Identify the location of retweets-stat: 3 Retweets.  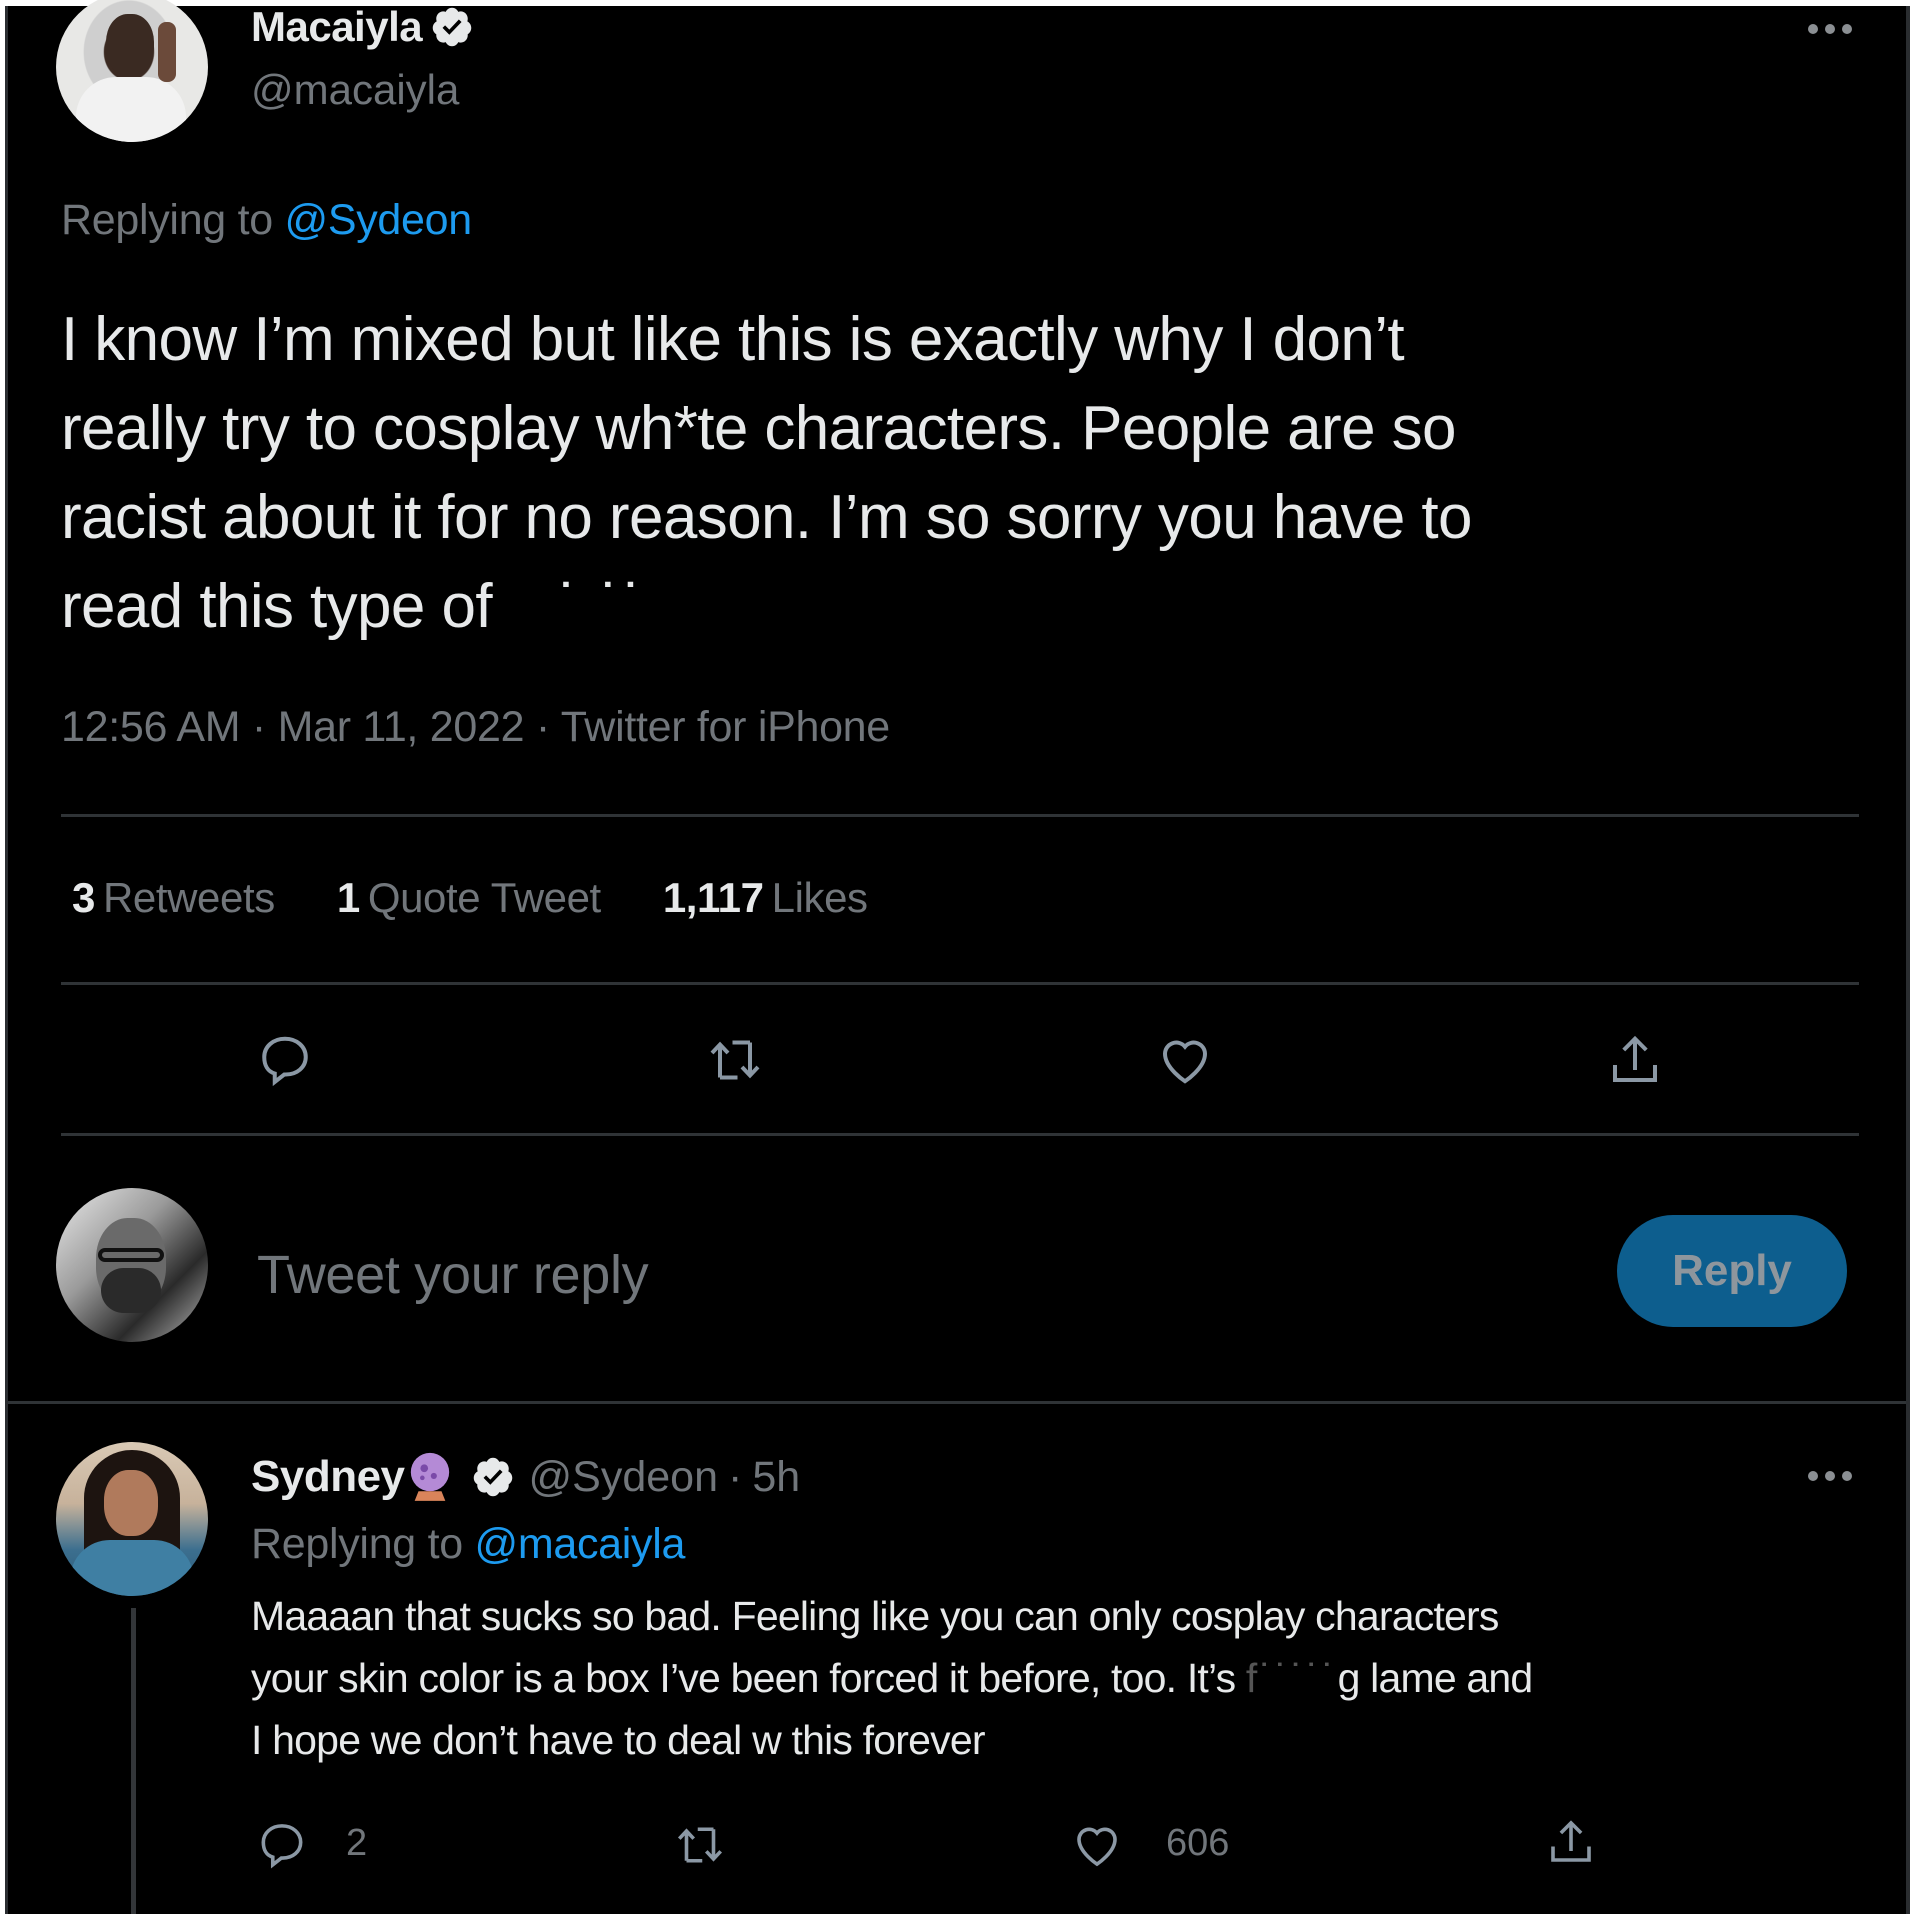
(173, 898).